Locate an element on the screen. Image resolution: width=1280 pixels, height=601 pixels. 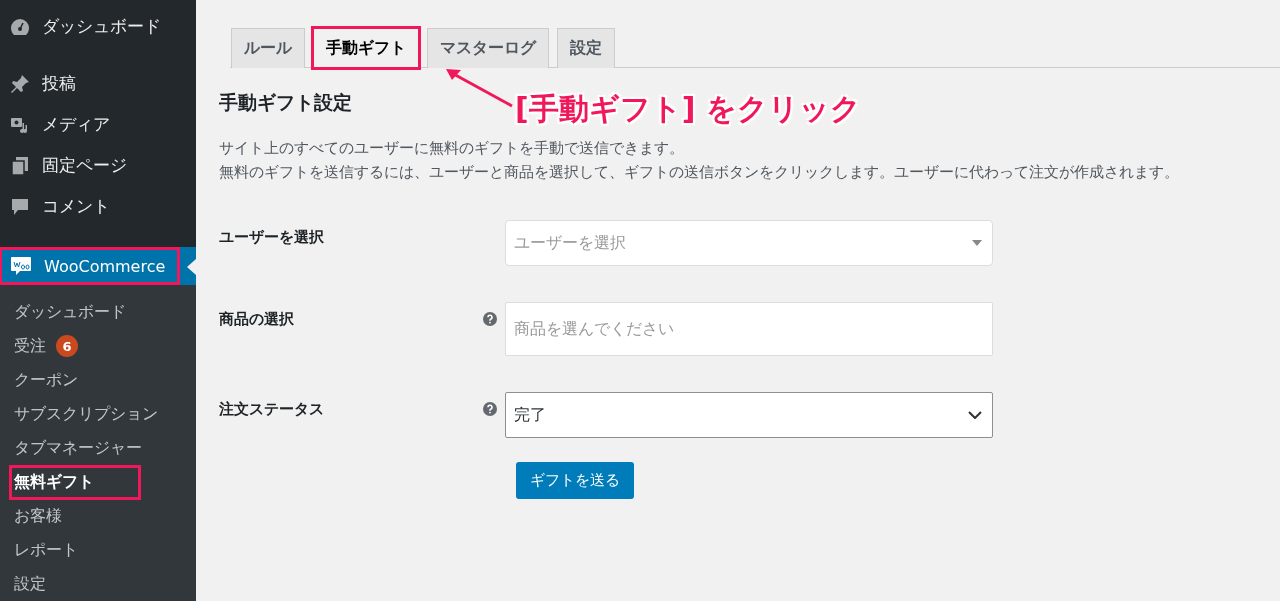
menu-item: コメント is located at coordinates (98, 206).